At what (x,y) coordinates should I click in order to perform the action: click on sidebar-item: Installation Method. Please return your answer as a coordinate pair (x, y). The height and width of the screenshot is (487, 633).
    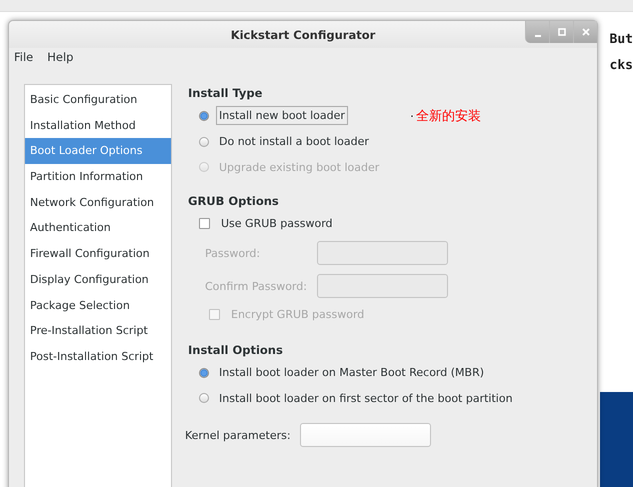
    Looking at the image, I should click on (98, 125).